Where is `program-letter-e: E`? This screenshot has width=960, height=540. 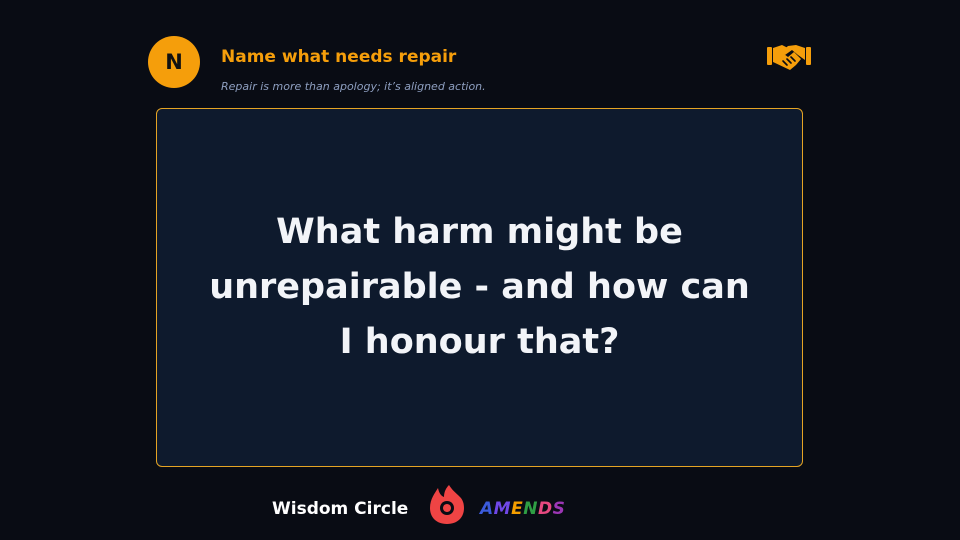 program-letter-e: E is located at coordinates (517, 509).